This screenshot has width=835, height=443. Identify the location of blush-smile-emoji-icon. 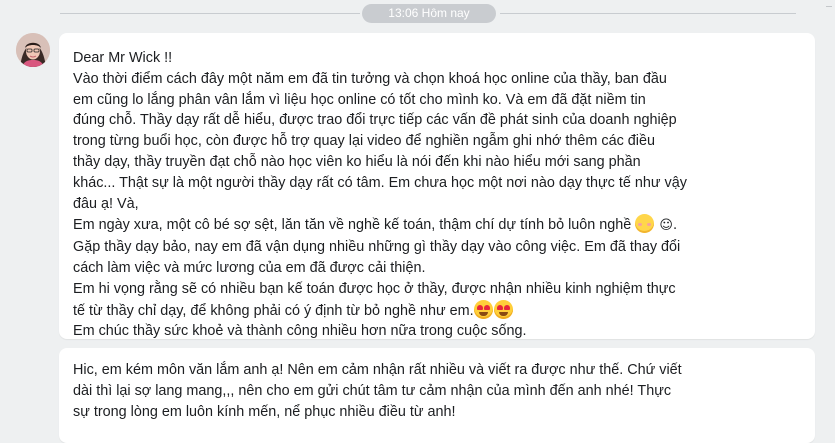
(645, 224).